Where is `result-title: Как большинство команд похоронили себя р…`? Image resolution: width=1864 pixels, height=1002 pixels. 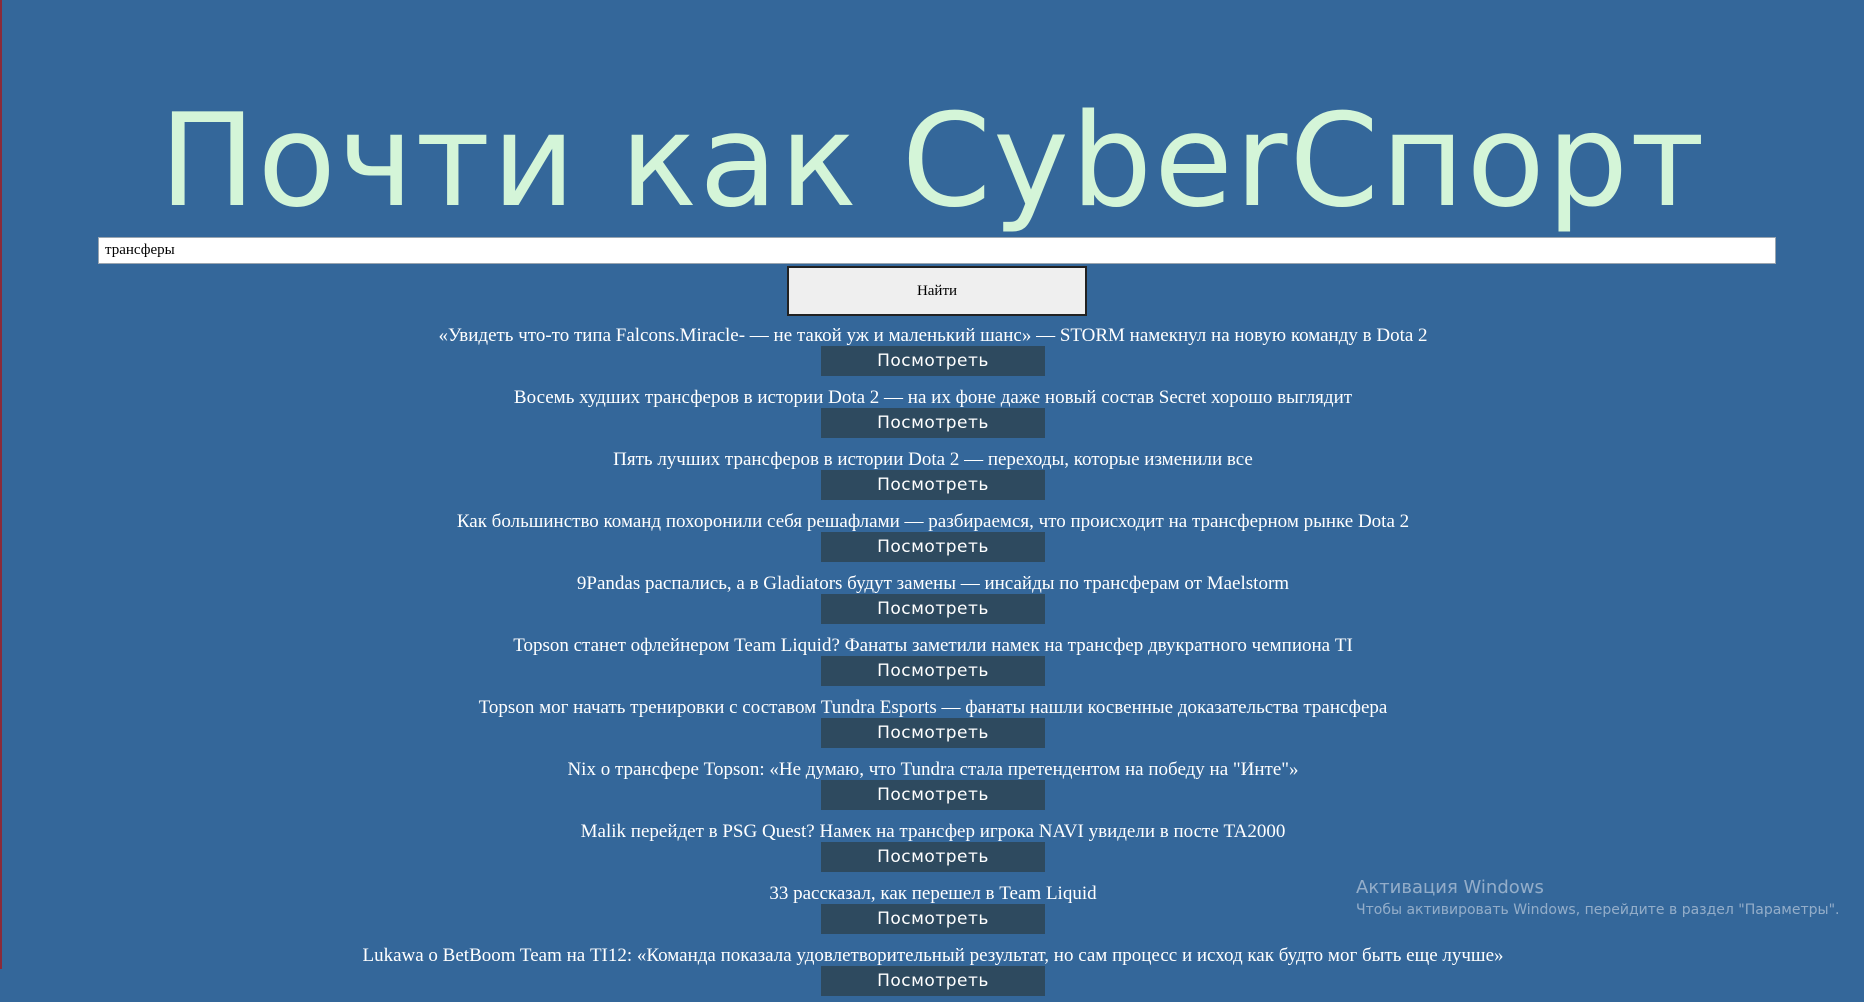 result-title: Как большинство команд похоронили себя р… is located at coordinates (933, 521).